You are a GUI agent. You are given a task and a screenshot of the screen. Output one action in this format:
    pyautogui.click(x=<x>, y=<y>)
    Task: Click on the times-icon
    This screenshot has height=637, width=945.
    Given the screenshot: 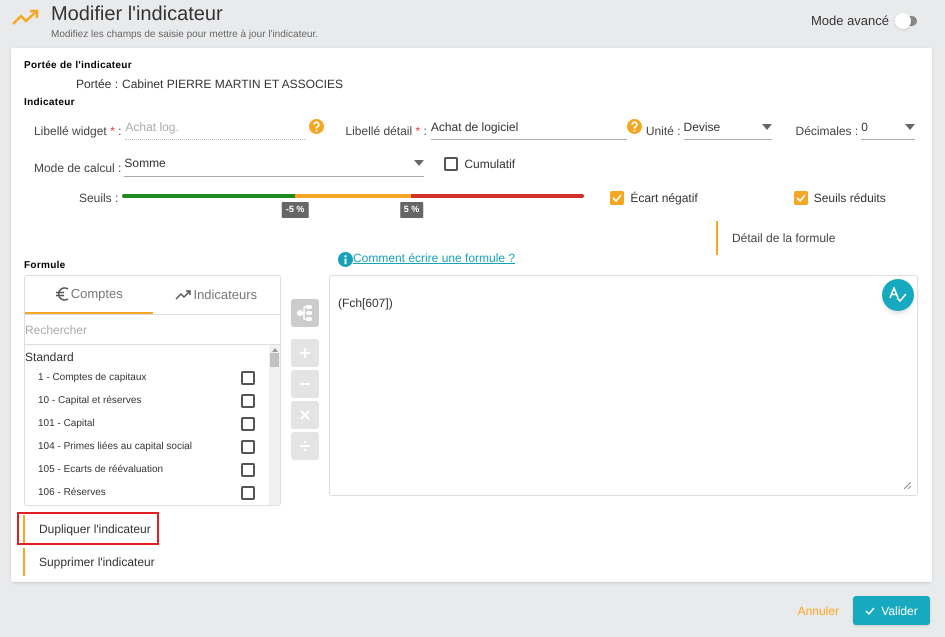 What is the action you would take?
    pyautogui.click(x=305, y=415)
    